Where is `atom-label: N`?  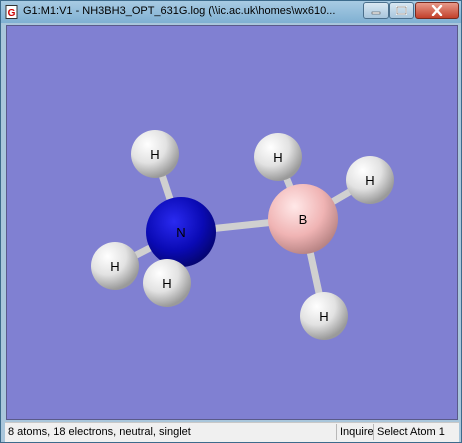
atom-label: N is located at coordinates (180, 232).